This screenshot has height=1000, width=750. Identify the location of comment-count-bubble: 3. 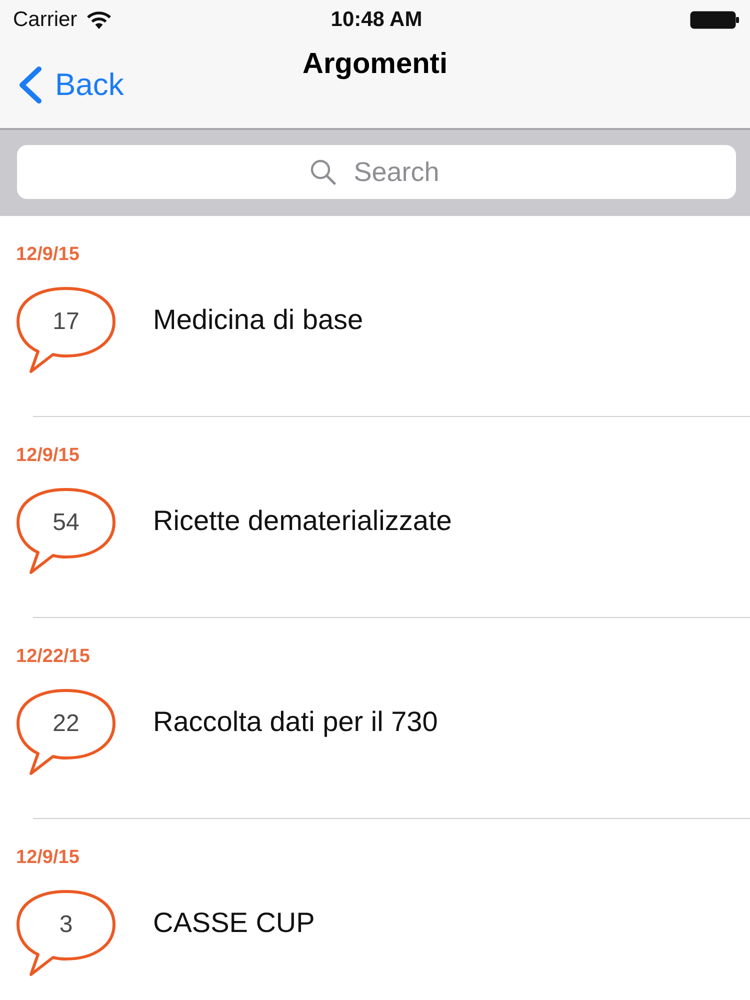
(66, 933).